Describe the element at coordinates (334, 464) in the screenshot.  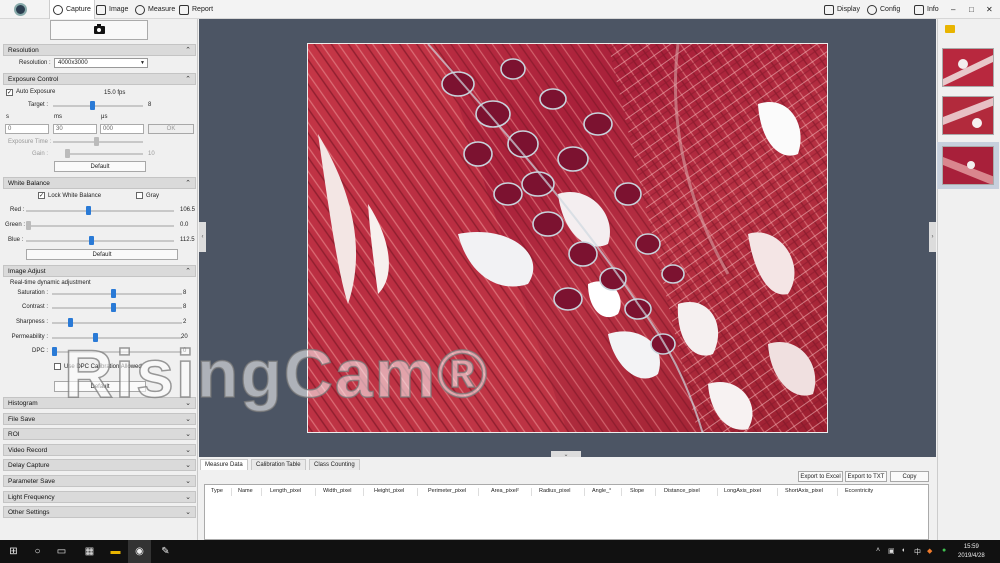
I see `tab-class-counting: Class Counting` at that location.